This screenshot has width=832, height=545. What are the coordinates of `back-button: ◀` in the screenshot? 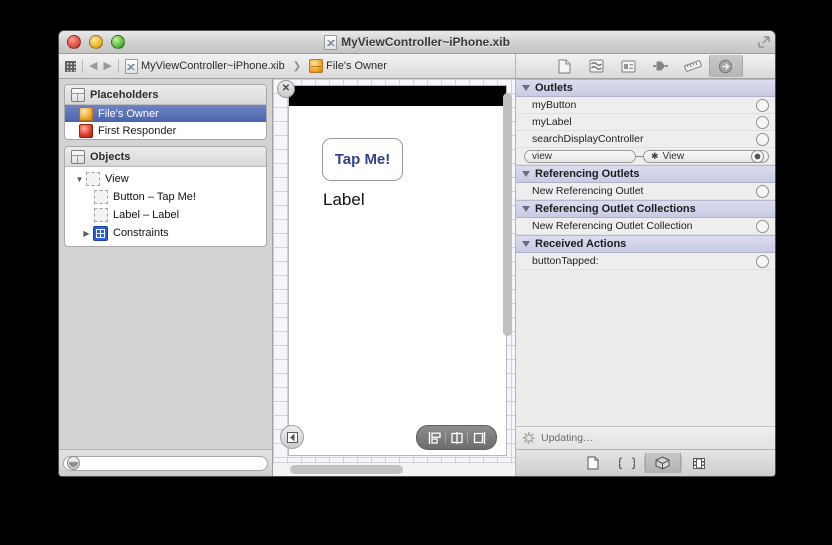 It's located at (93, 66).